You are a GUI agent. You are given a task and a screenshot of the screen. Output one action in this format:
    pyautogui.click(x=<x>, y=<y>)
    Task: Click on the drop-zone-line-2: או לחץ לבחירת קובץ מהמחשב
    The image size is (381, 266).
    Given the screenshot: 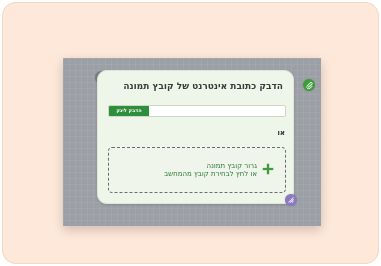 What is the action you would take?
    pyautogui.click(x=210, y=174)
    